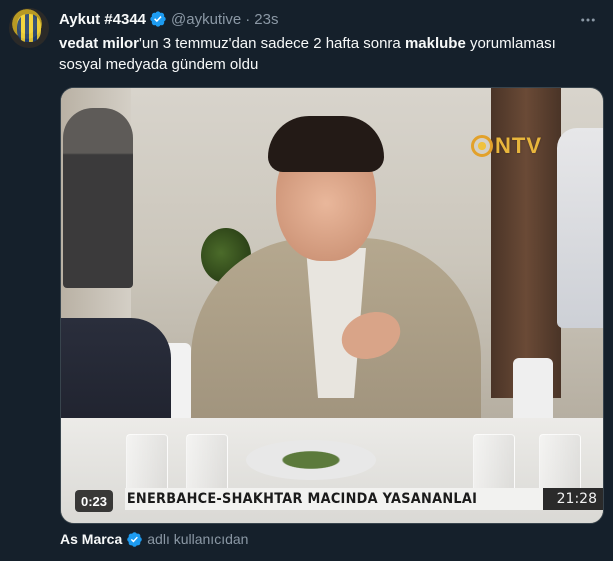 The height and width of the screenshot is (561, 613). I want to click on author-avatar, so click(29, 28).